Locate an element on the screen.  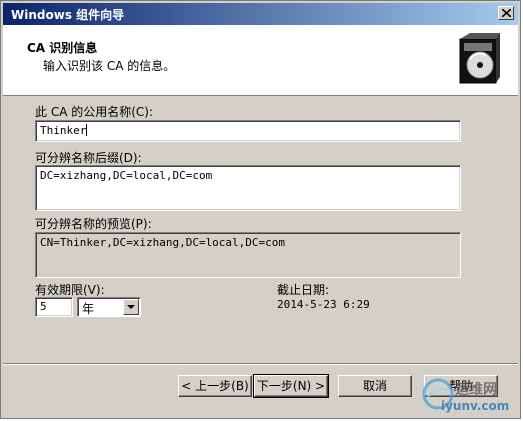
watermark-text-cn: 运维网 is located at coordinates (476, 390).